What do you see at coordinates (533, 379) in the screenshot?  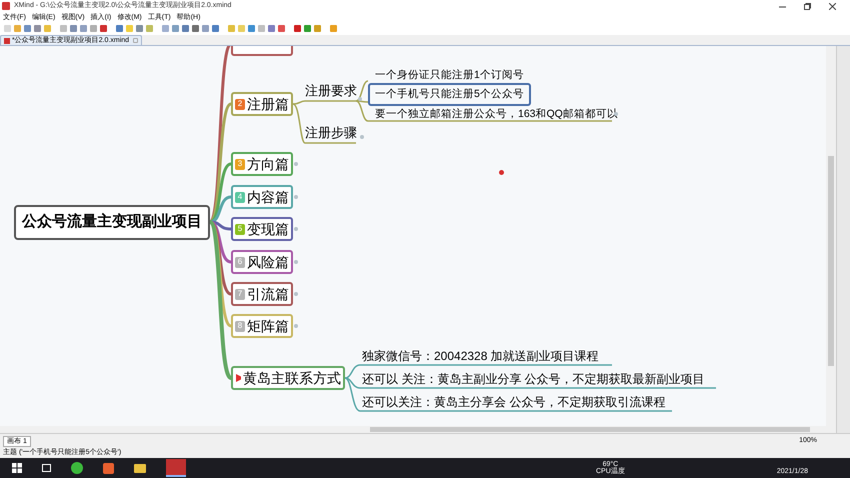 I see `leaf-topic: 还可以 关注：黄岛主副业分享 公众号，不定期获取最新副业项目` at bounding box center [533, 379].